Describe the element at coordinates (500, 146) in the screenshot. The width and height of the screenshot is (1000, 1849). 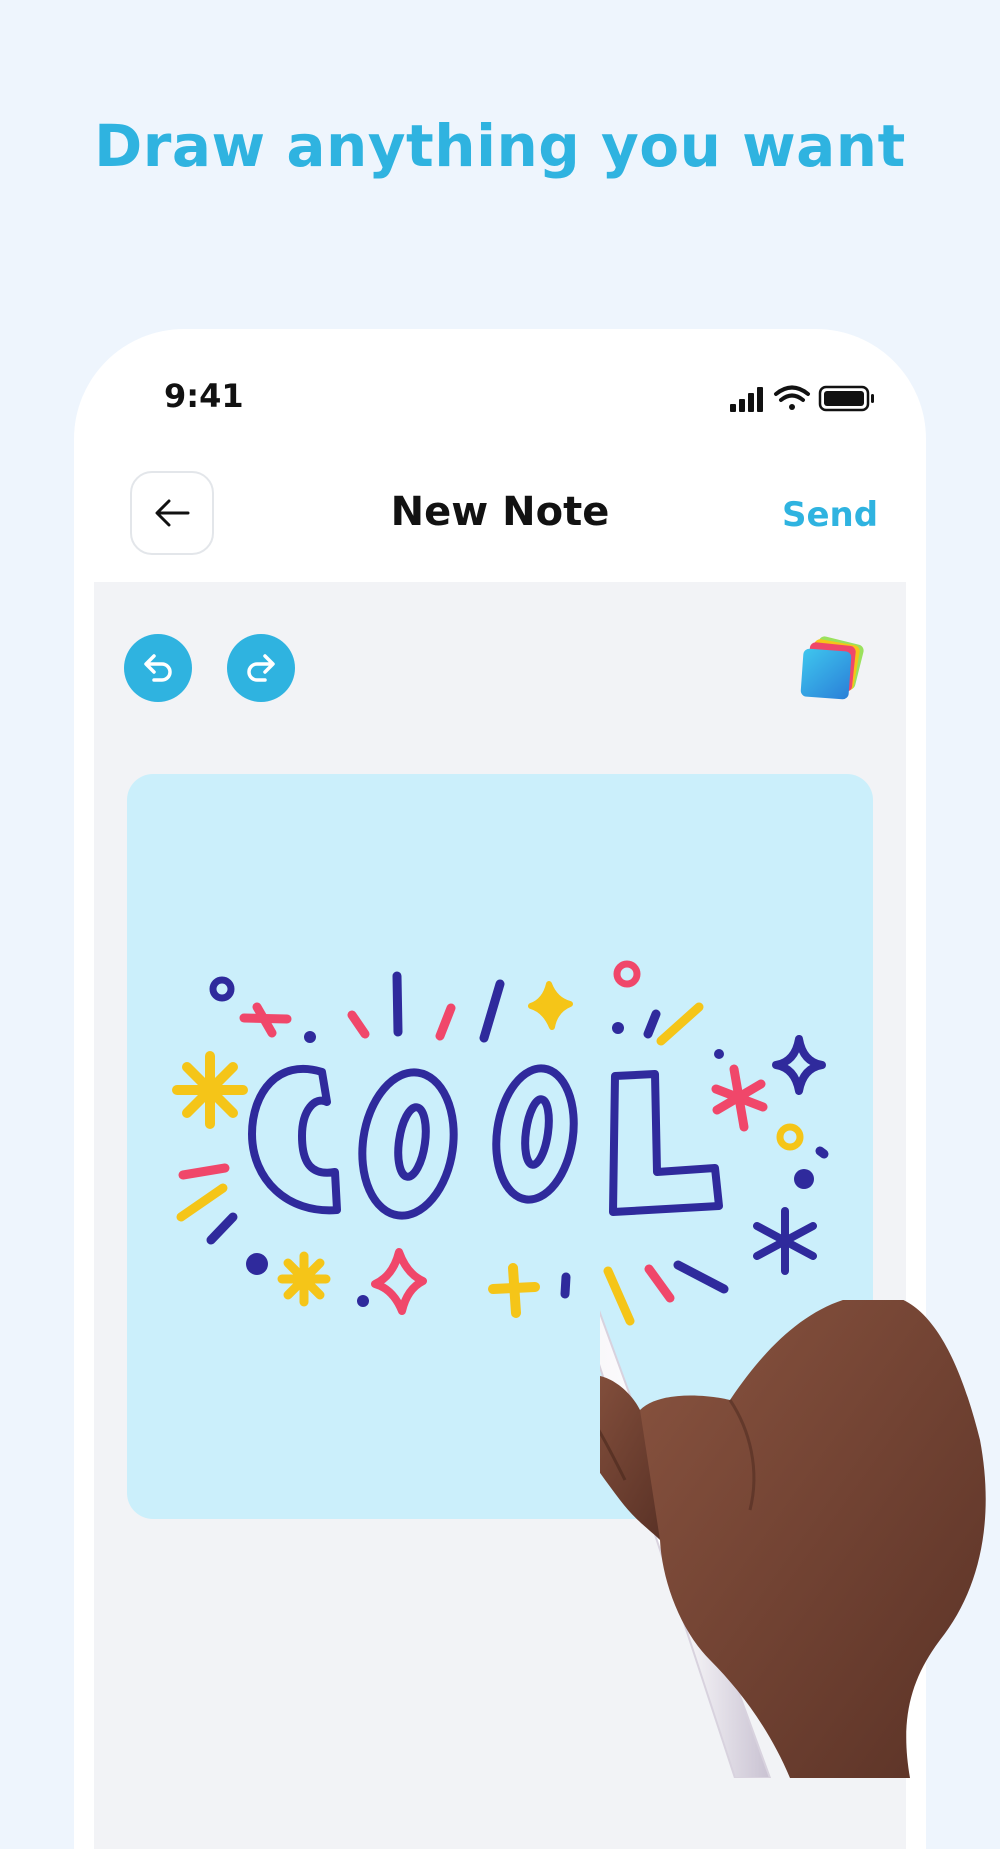
I see `page-headline: Draw anything you want` at that location.